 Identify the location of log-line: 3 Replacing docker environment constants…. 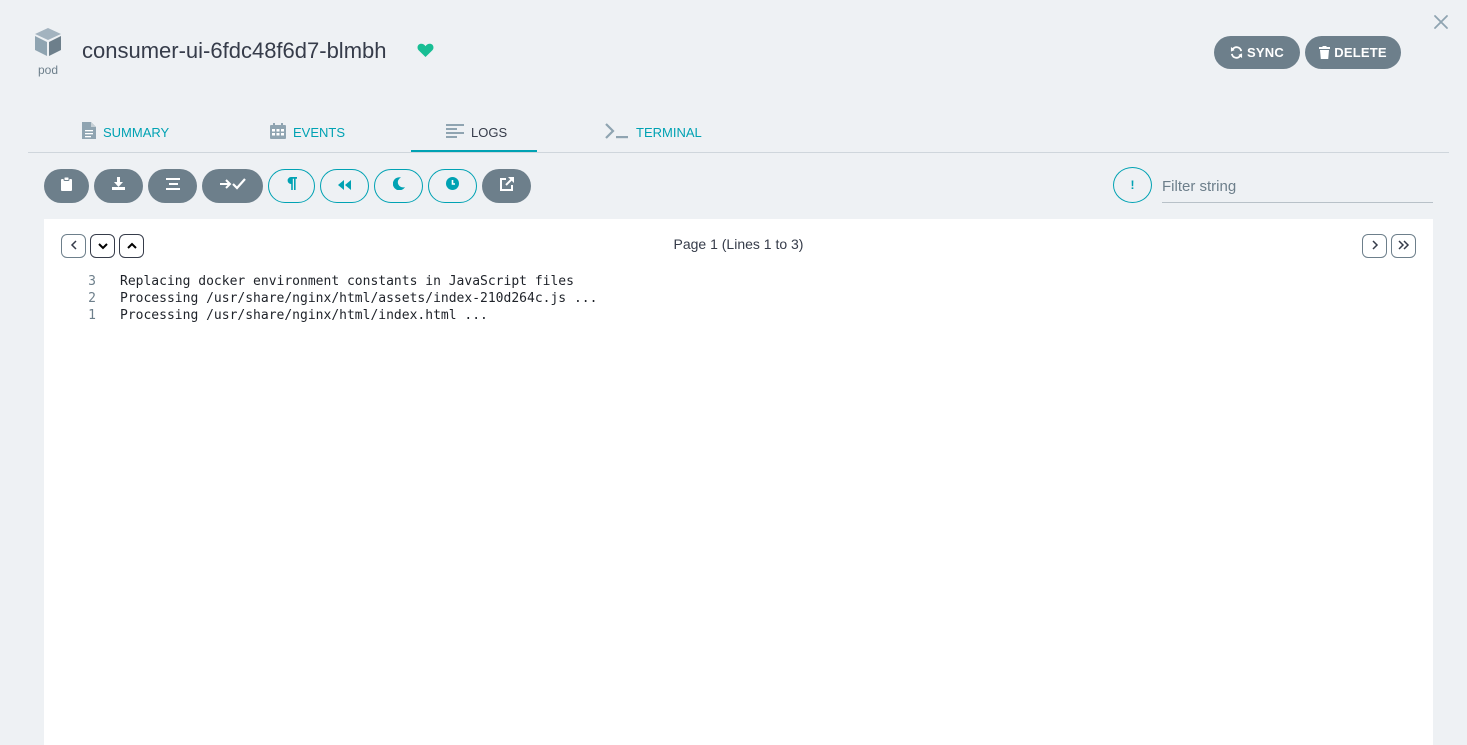
(738, 281).